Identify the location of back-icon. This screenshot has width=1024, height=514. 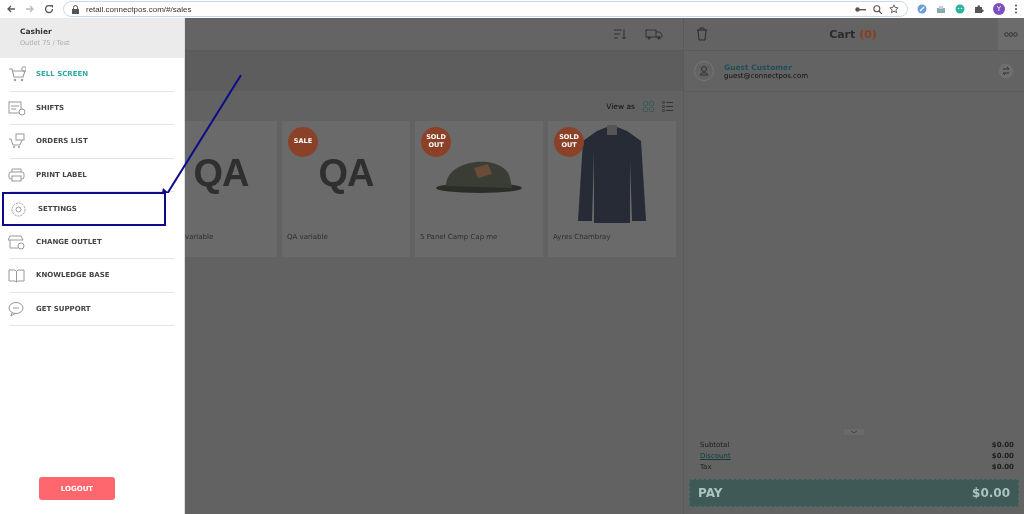
(11, 9).